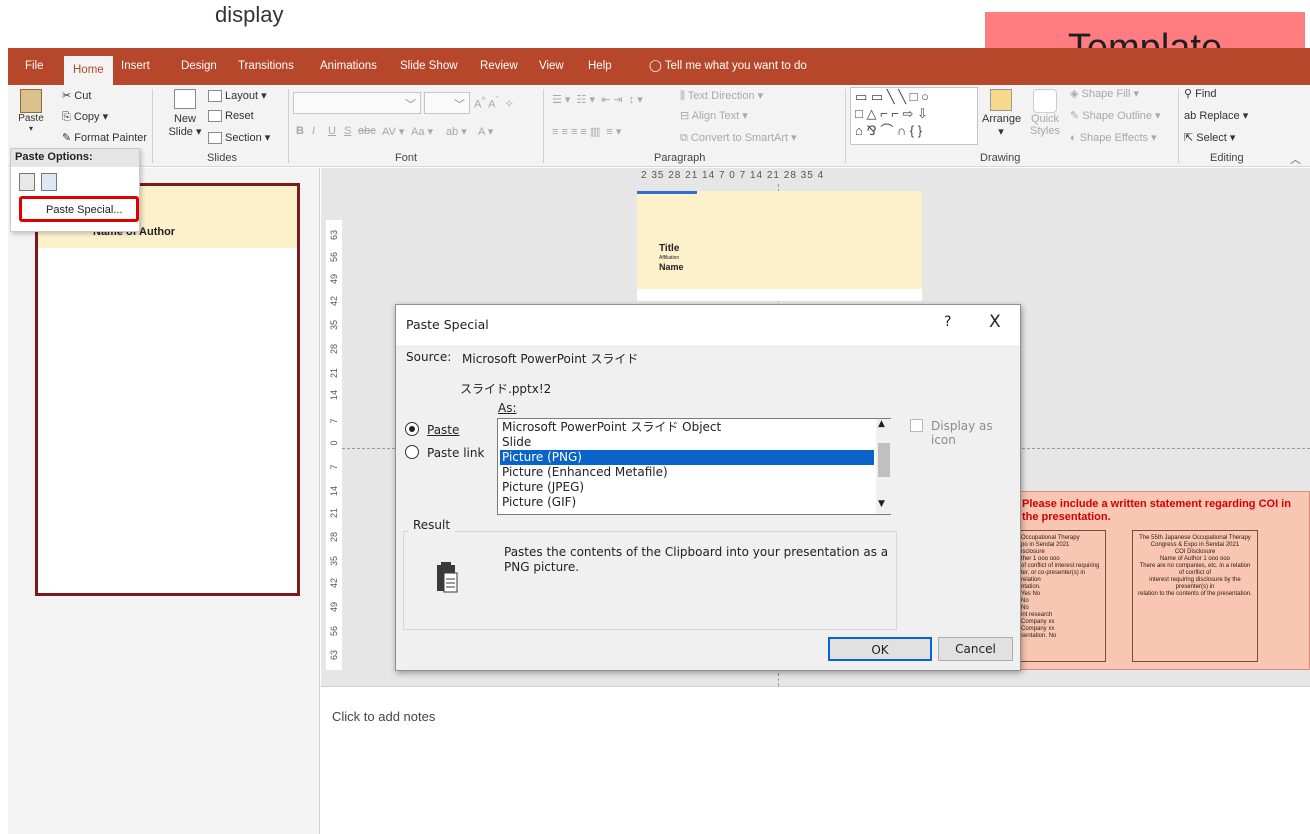 The height and width of the screenshot is (834, 1310). What do you see at coordinates (31, 111) in the screenshot?
I see `paste-button: Paste ▾` at bounding box center [31, 111].